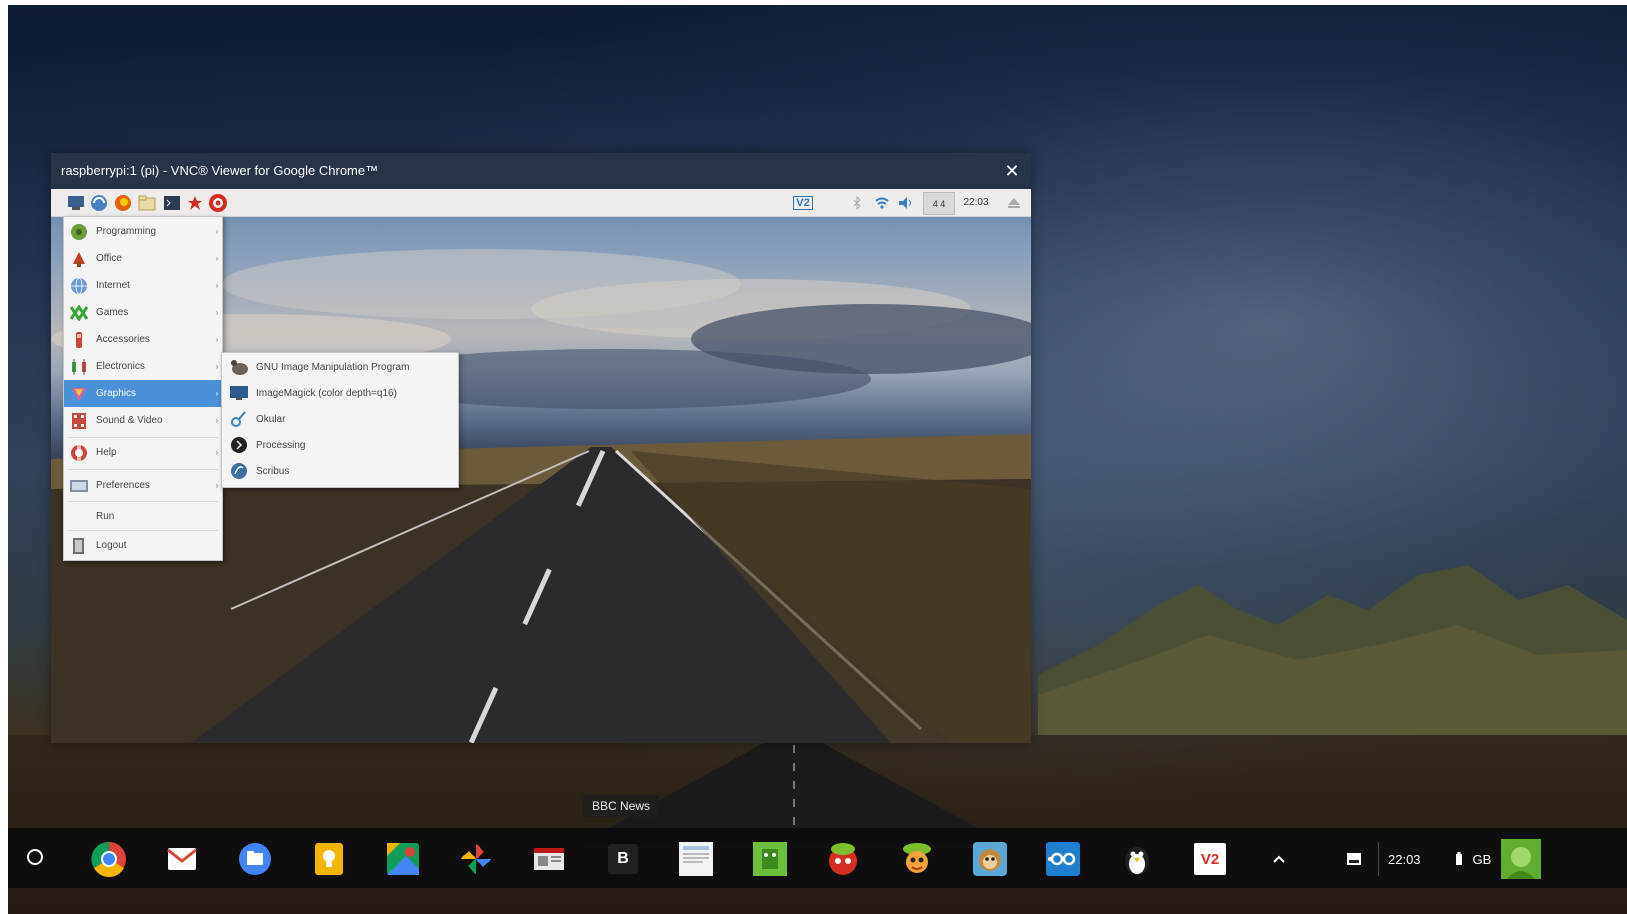 The image size is (1627, 914). I want to click on menu-item-accessories: Accessories ›, so click(143, 339).